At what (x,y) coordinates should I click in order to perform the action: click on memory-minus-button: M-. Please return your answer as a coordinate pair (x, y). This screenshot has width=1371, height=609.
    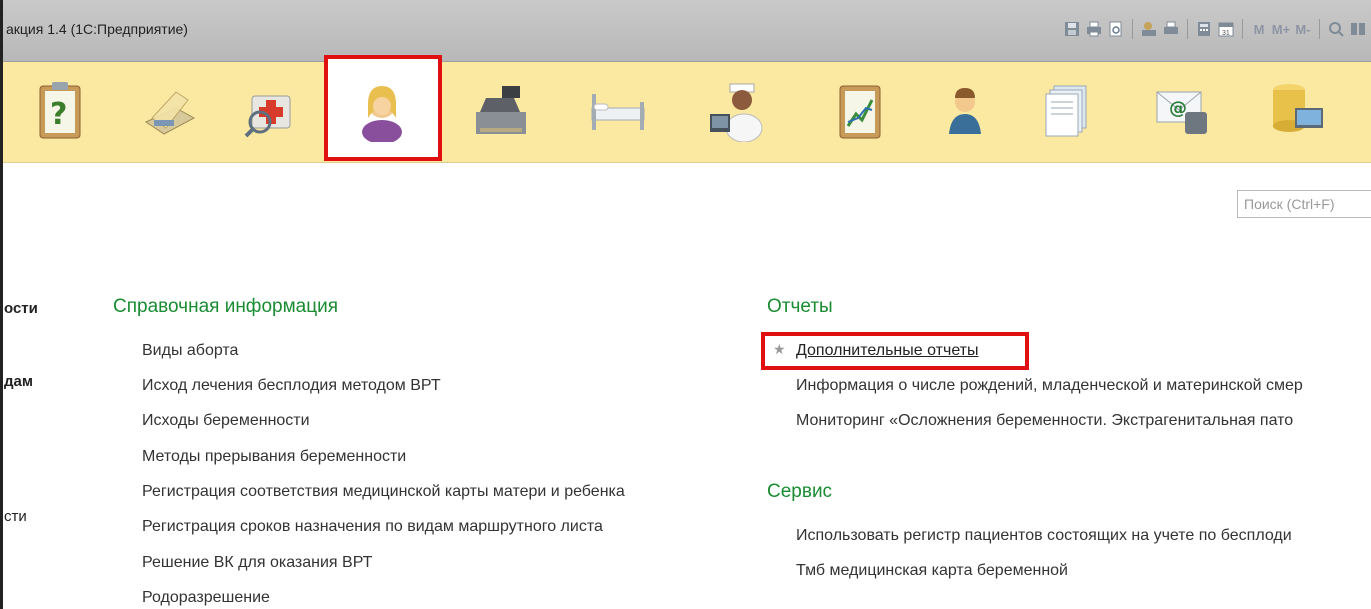
    Looking at the image, I should click on (1303, 29).